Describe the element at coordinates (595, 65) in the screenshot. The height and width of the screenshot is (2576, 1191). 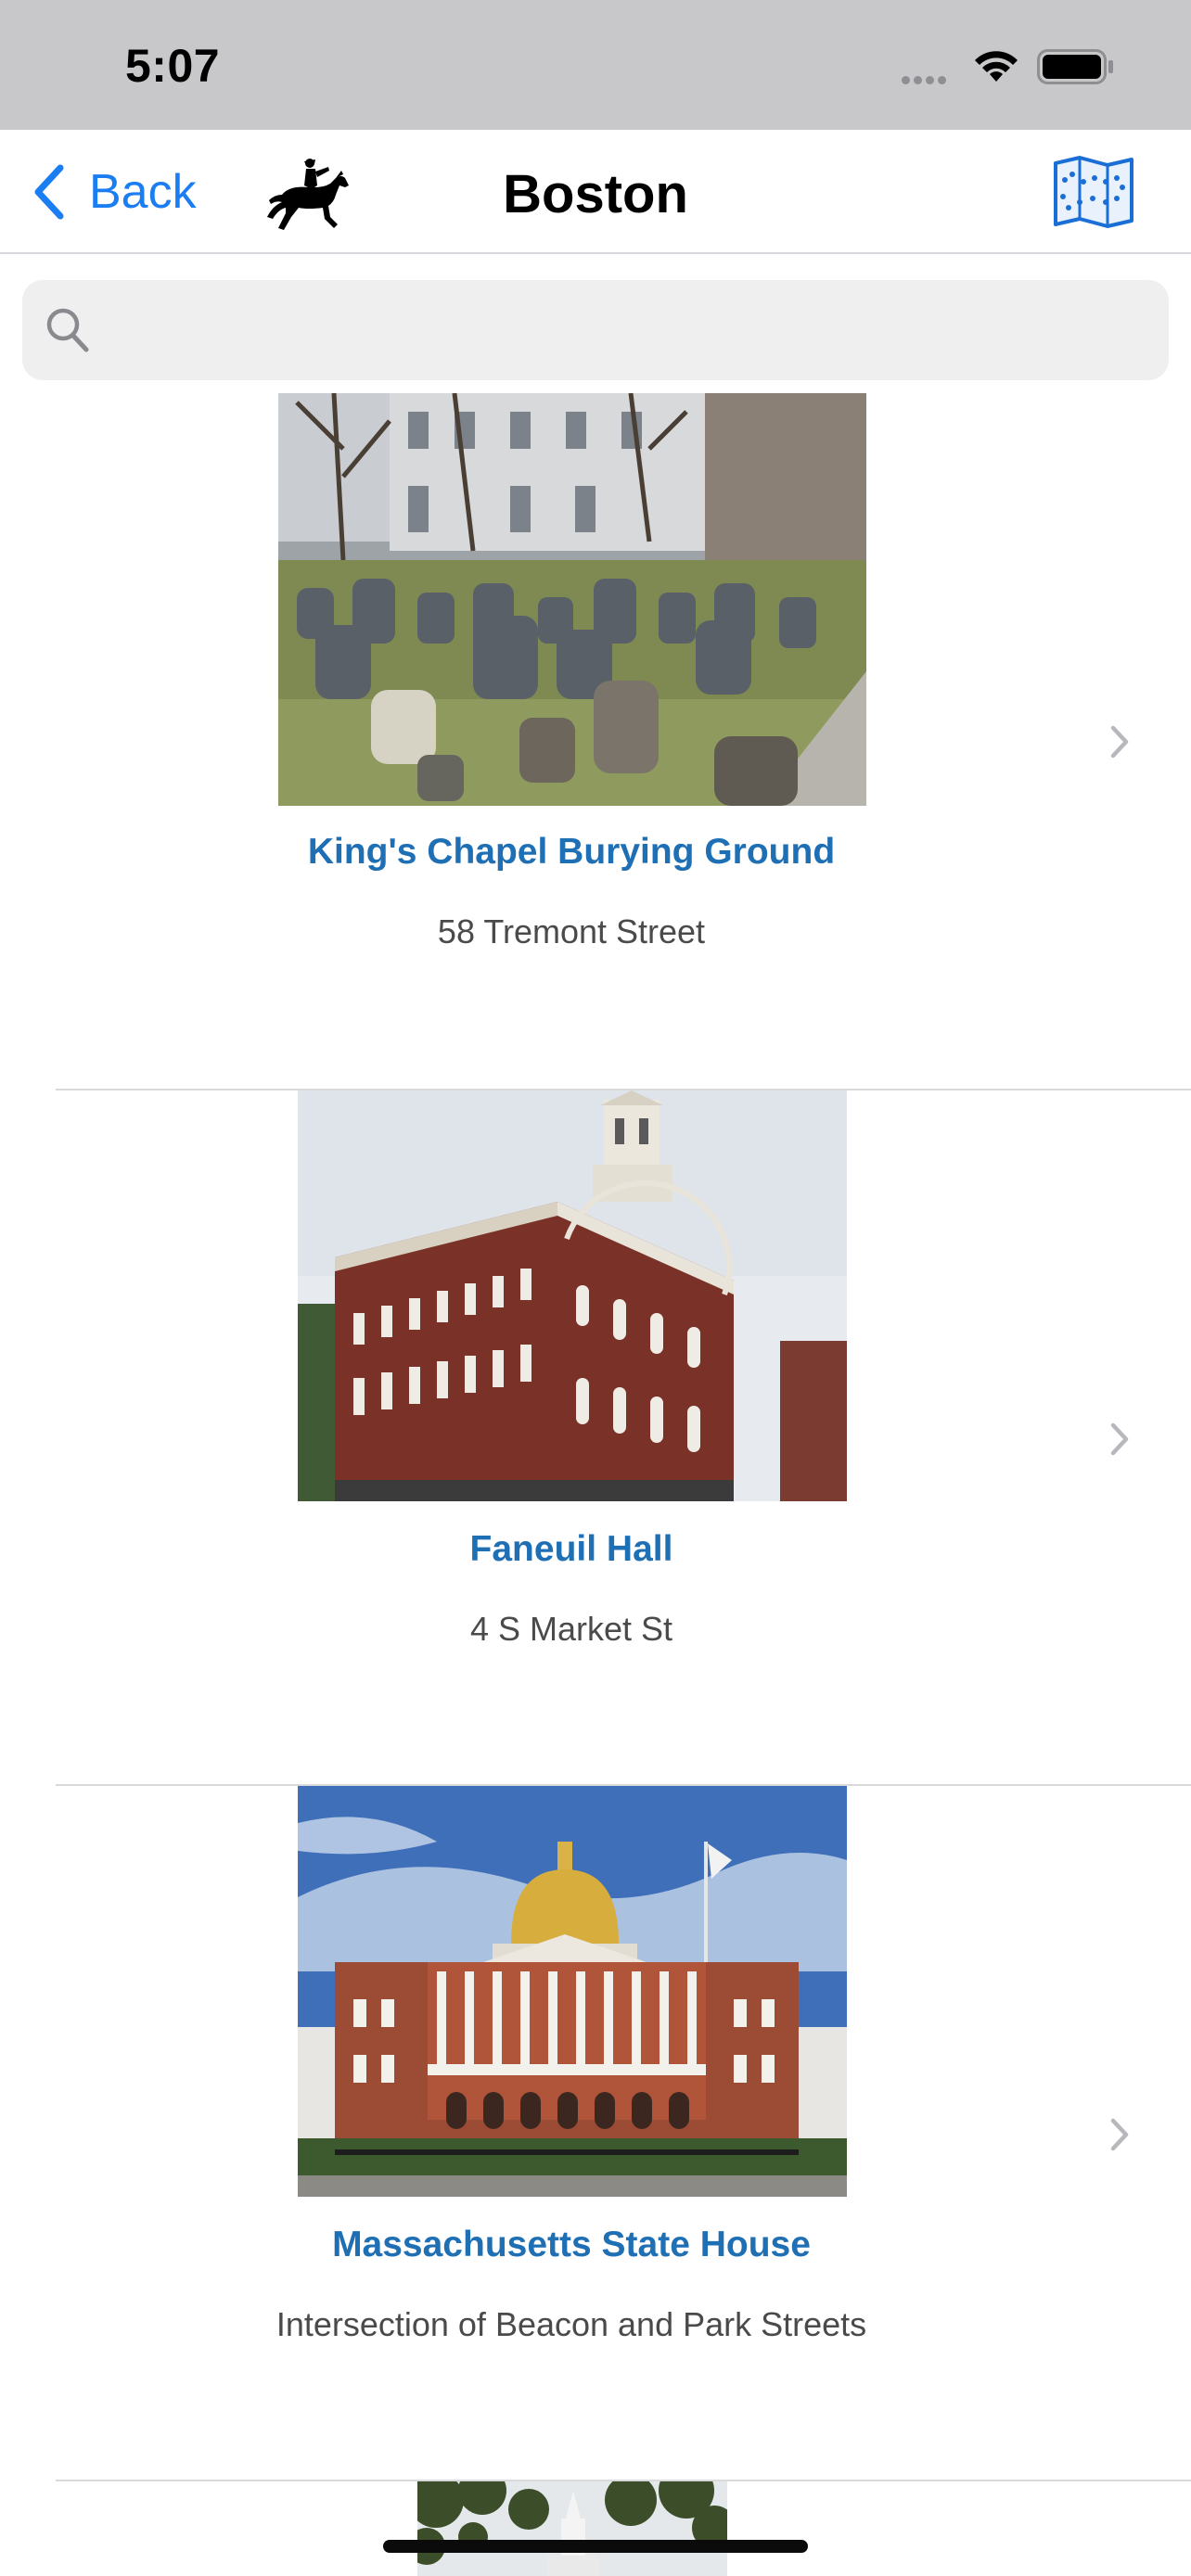
I see `status-bar: 5:07` at that location.